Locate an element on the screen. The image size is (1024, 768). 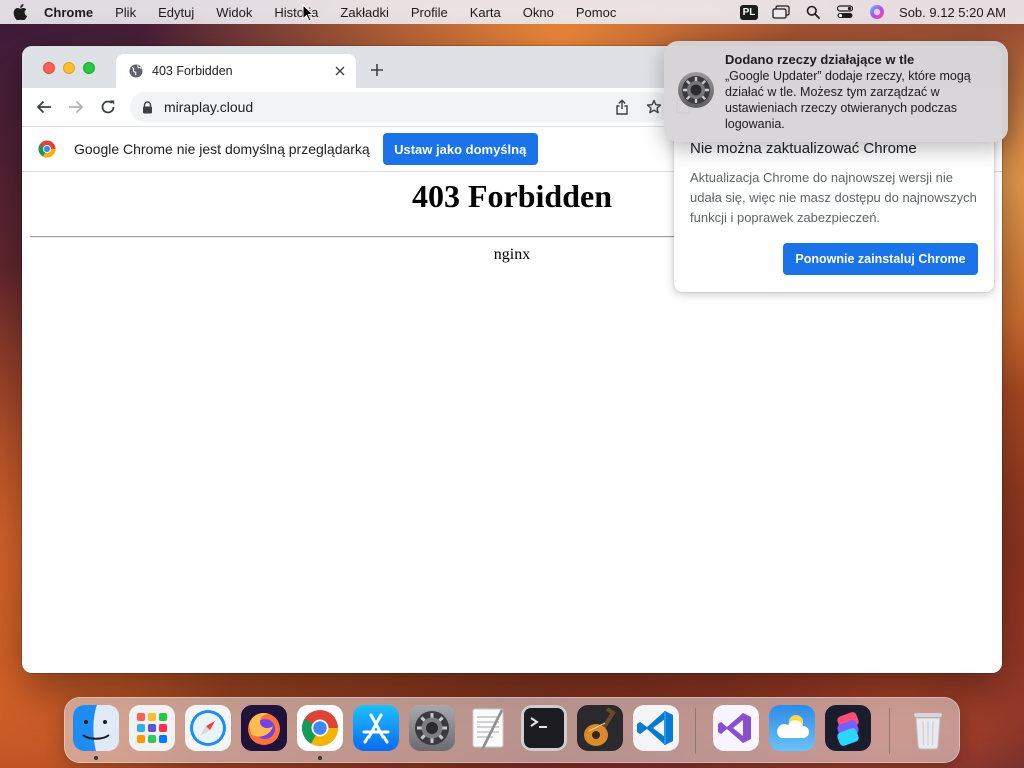
menu-file: Plik is located at coordinates (125, 12).